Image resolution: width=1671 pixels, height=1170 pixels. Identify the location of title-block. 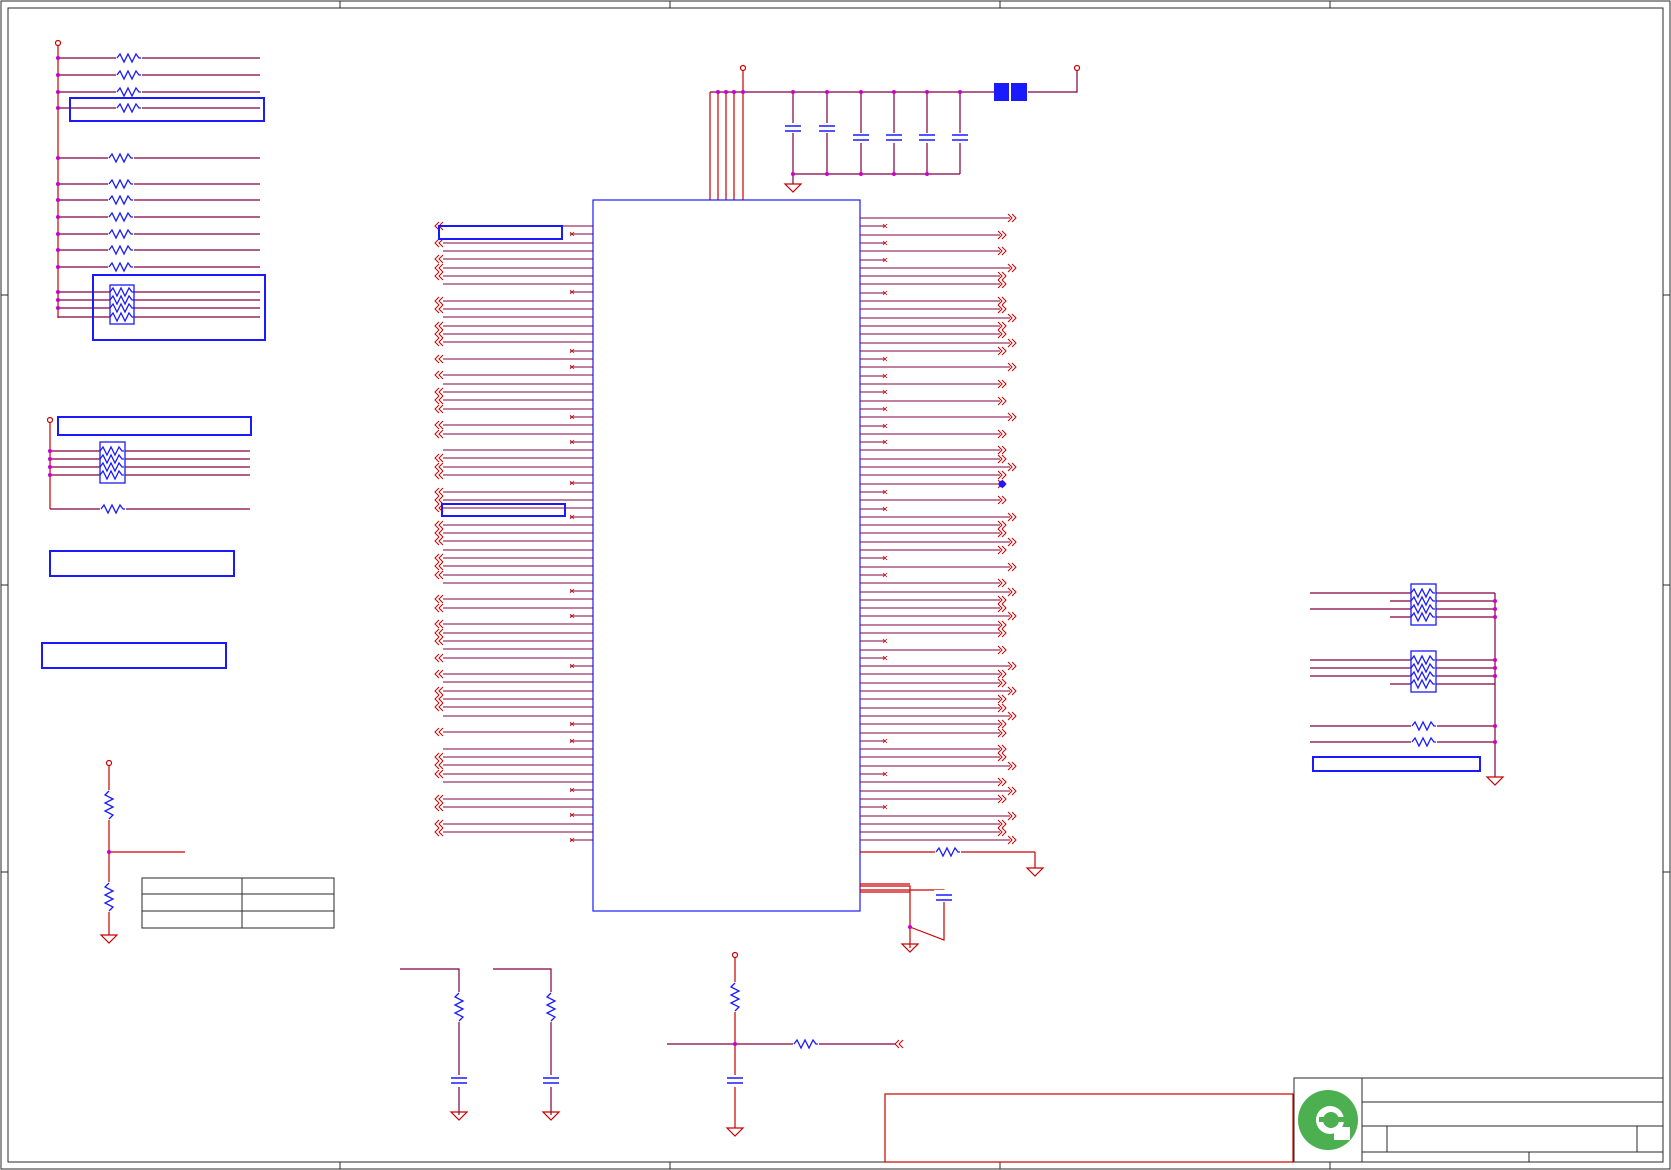
(1274, 1120).